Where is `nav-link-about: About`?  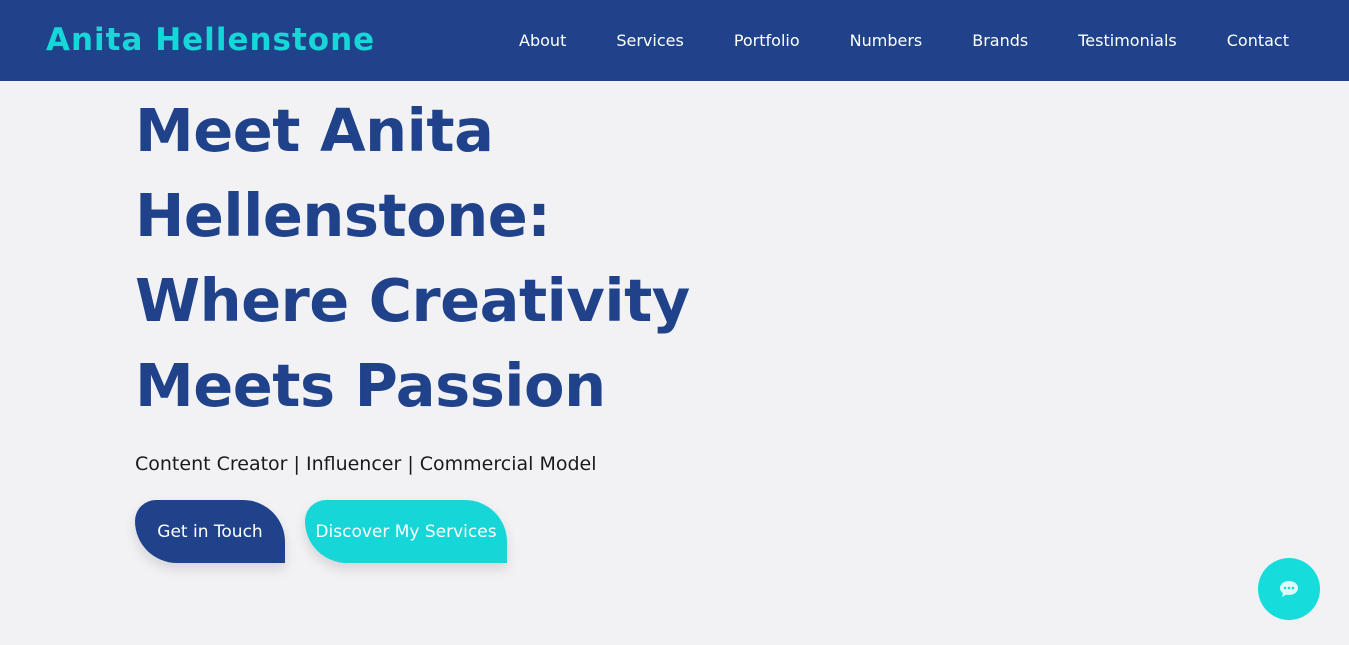
nav-link-about: About is located at coordinates (542, 40).